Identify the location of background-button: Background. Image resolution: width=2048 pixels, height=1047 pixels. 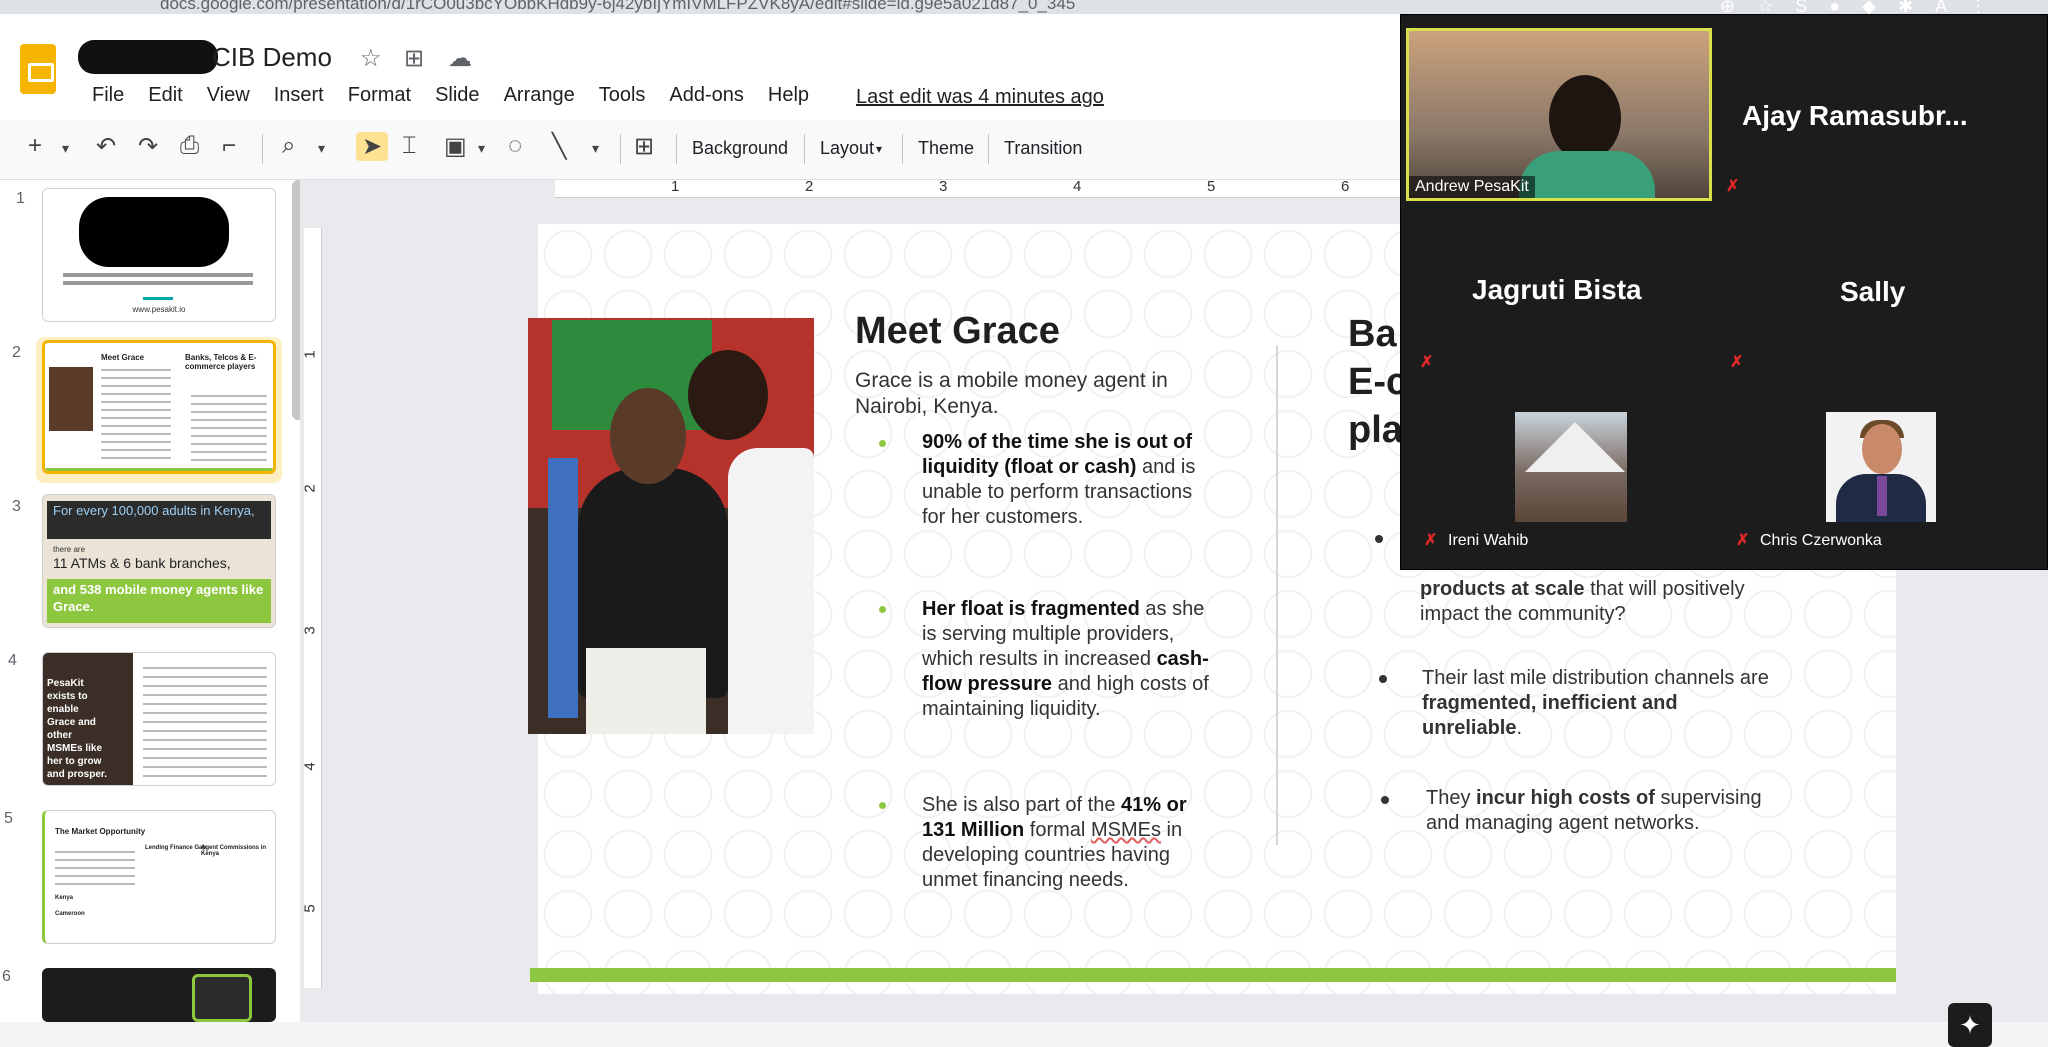
(740, 148).